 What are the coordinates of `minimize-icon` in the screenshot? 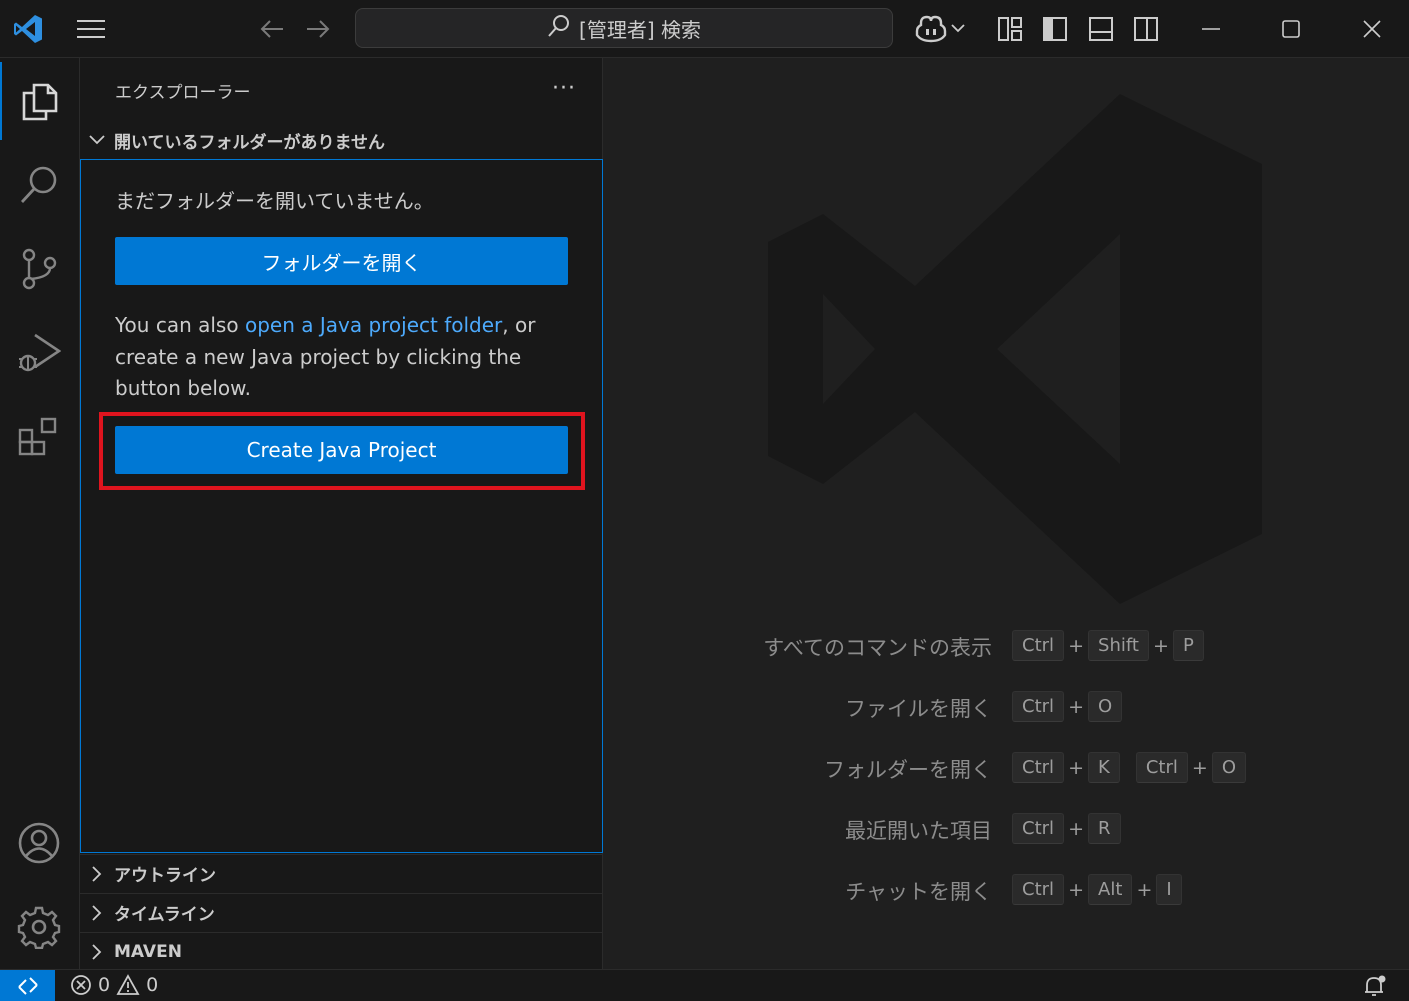 It's located at (1211, 29).